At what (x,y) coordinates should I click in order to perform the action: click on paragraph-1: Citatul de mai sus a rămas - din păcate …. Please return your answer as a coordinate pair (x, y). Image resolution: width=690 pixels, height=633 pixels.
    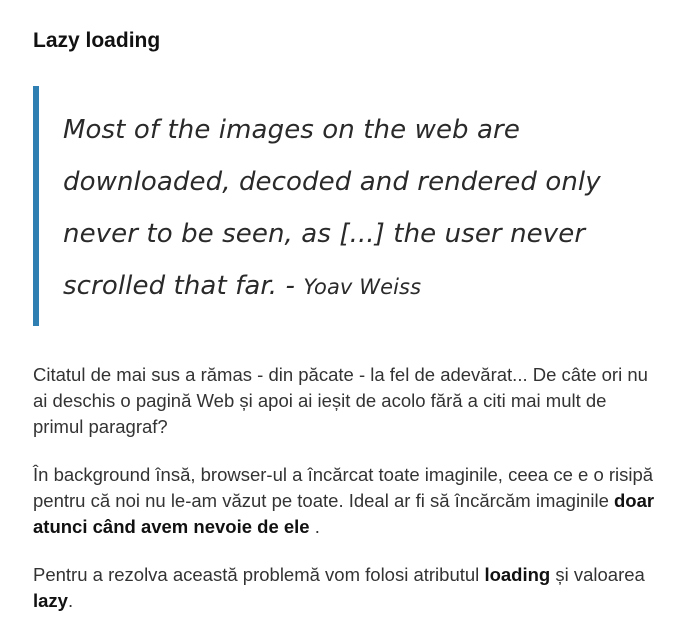
    Looking at the image, I should click on (340, 400).